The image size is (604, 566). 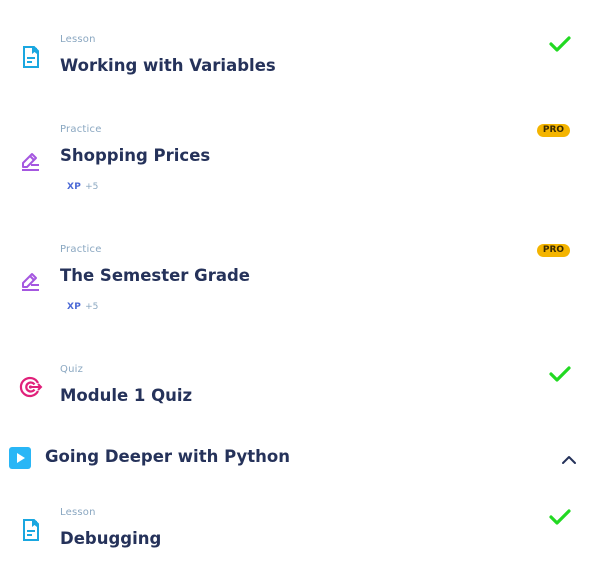 I want to click on practice-item-shopping-prices: Practice Shopping Prices XP +5 PRO, so click(x=302, y=160).